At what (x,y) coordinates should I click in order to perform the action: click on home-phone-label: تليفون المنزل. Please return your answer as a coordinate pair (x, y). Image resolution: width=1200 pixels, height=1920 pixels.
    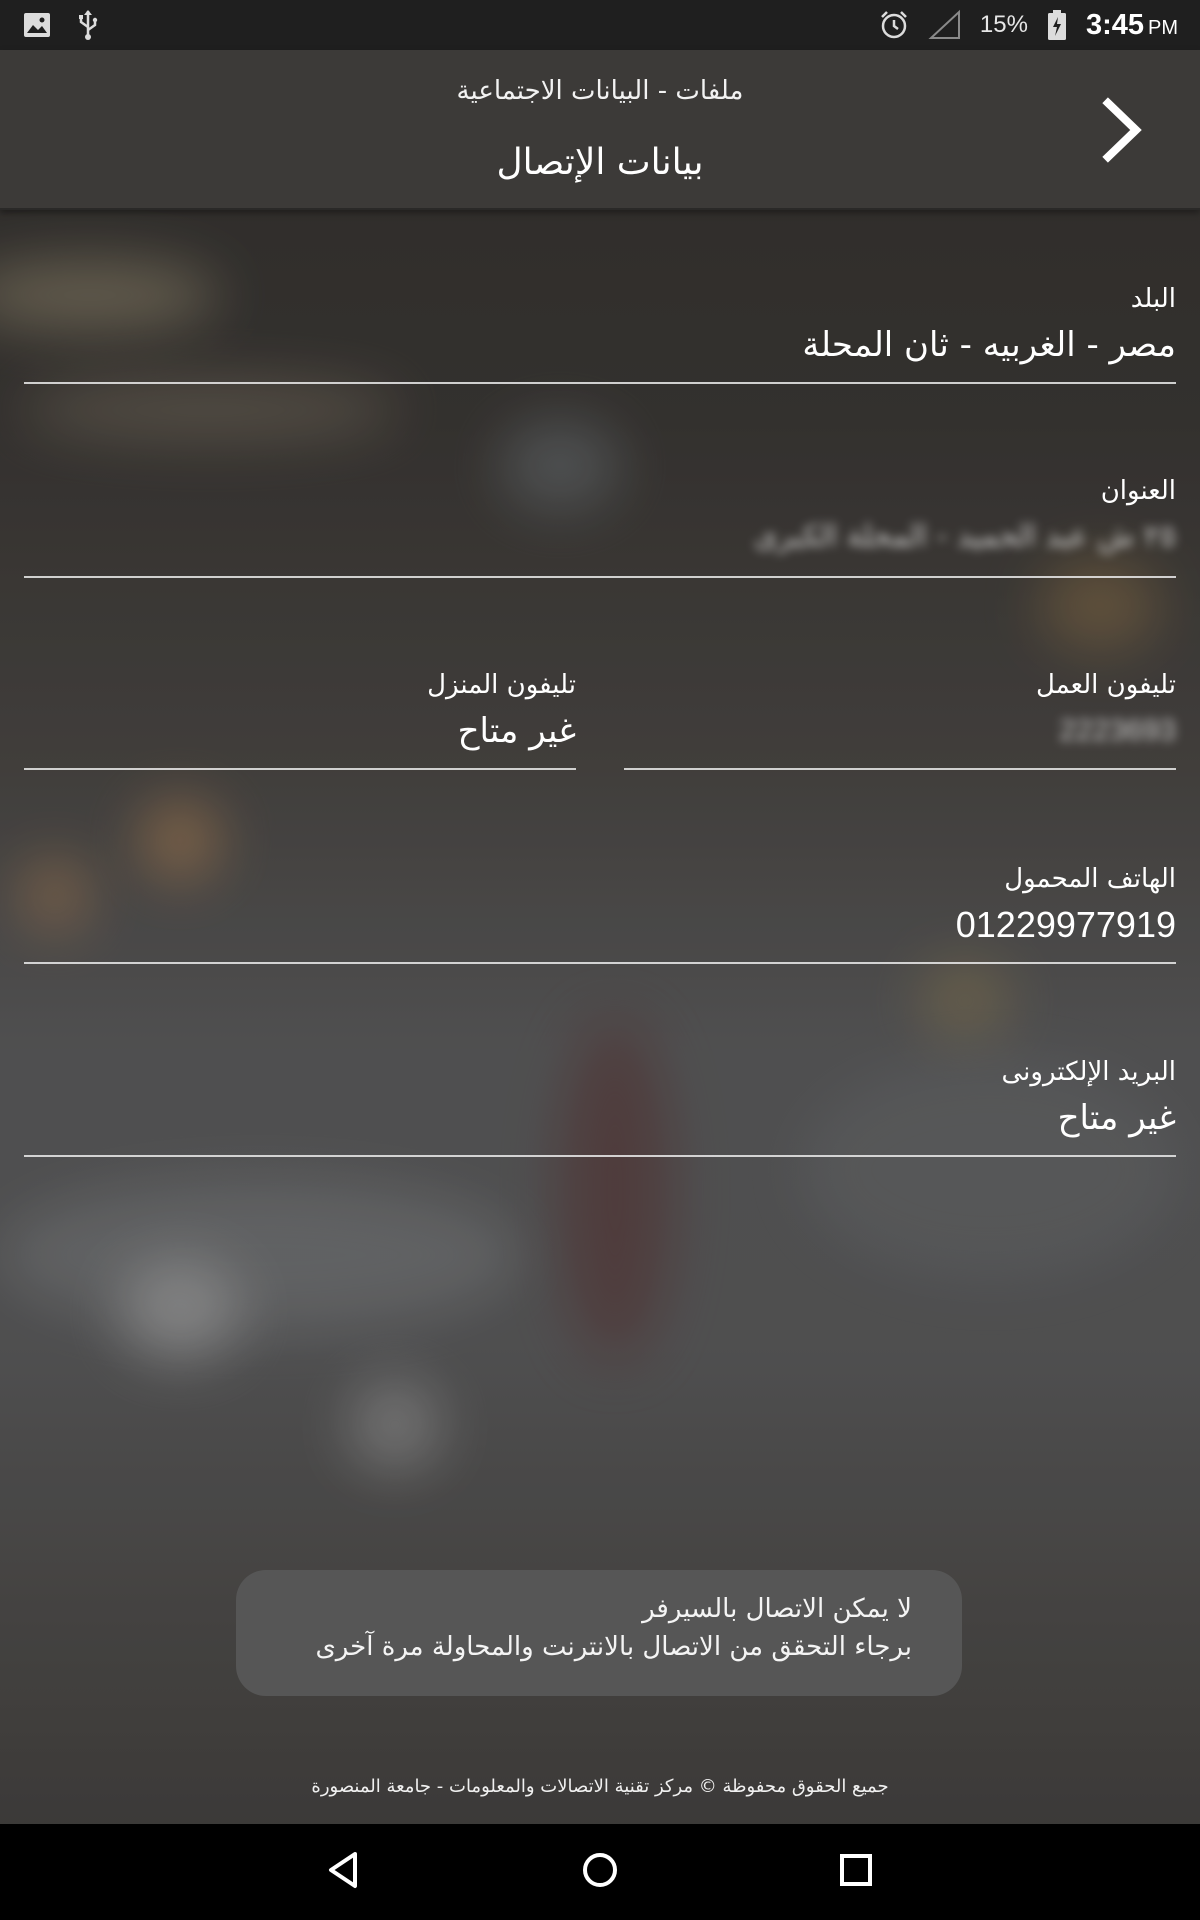
    Looking at the image, I should click on (501, 685).